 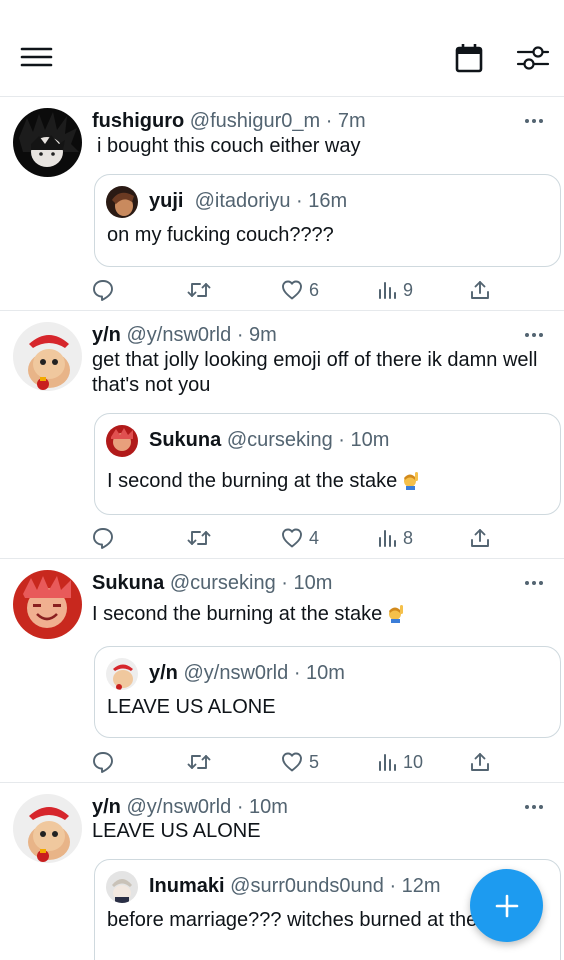 What do you see at coordinates (176, 831) in the screenshot?
I see `tweet-text: LEAVE US ALONE` at bounding box center [176, 831].